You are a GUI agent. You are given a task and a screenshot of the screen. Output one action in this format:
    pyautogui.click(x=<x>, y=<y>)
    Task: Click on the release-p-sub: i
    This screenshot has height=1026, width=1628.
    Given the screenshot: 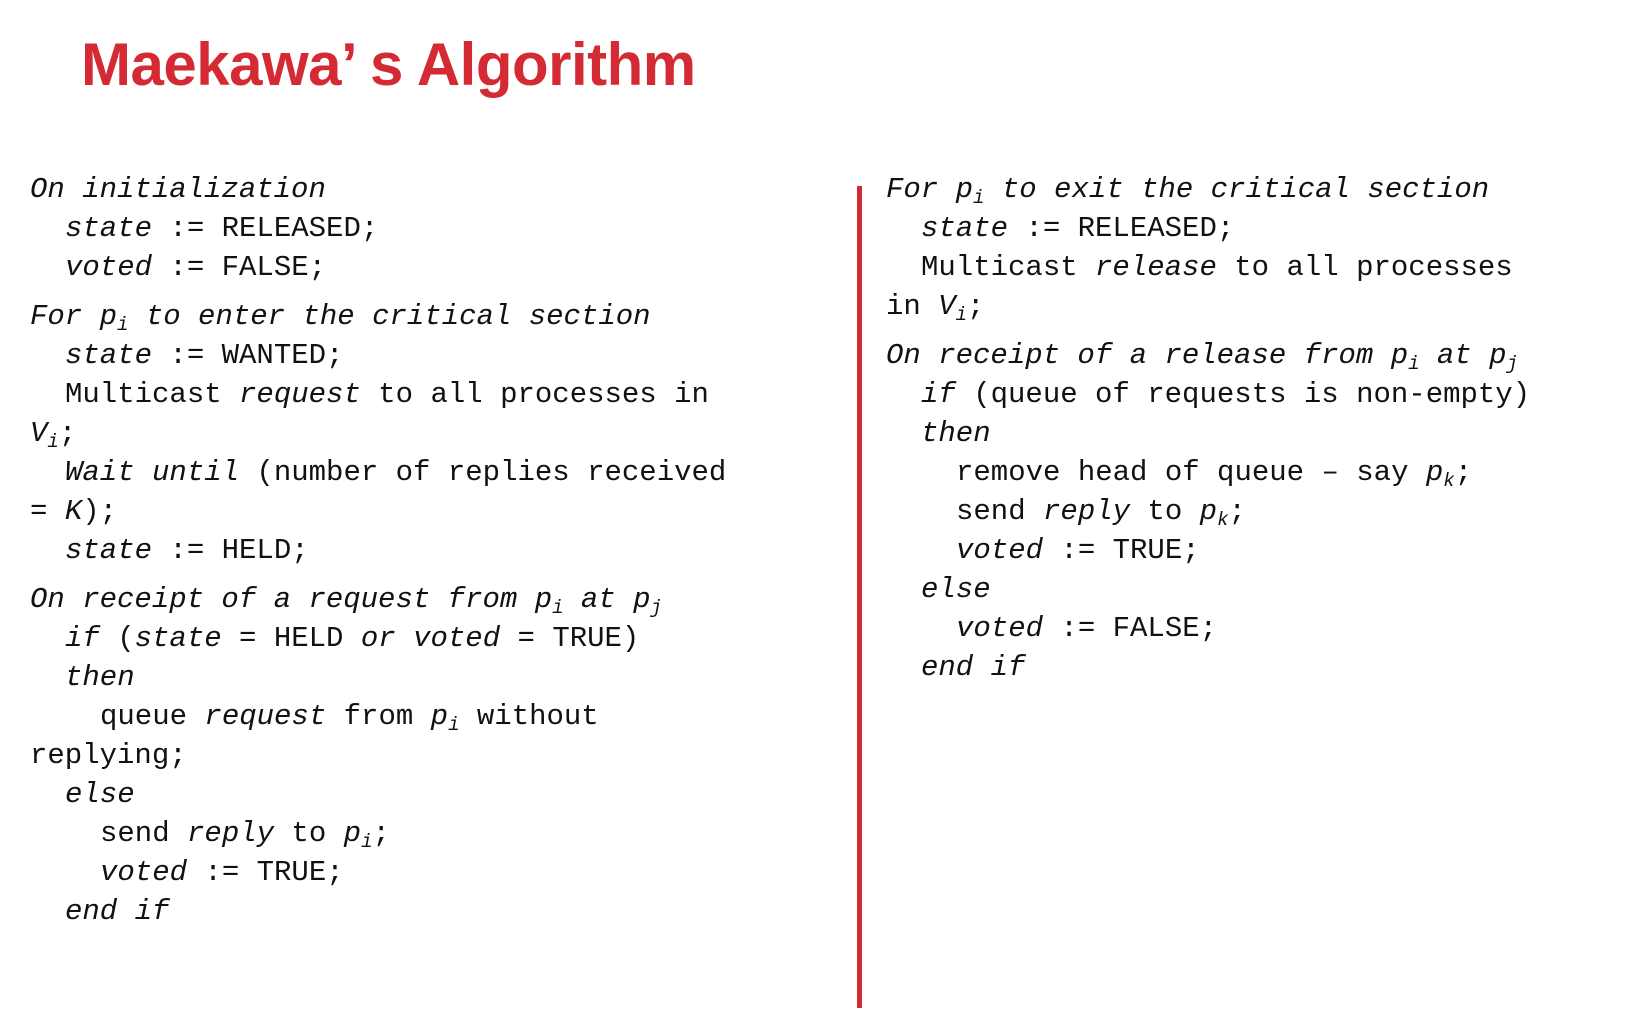 What is the action you would take?
    pyautogui.click(x=1414, y=364)
    